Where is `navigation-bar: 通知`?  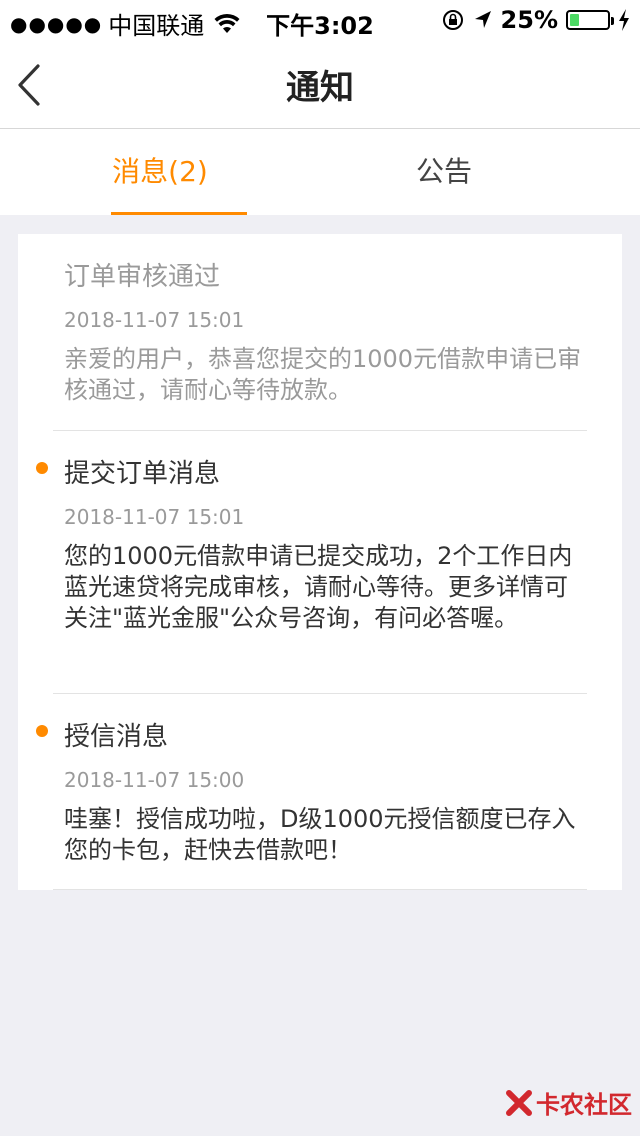 navigation-bar: 通知 is located at coordinates (320, 84).